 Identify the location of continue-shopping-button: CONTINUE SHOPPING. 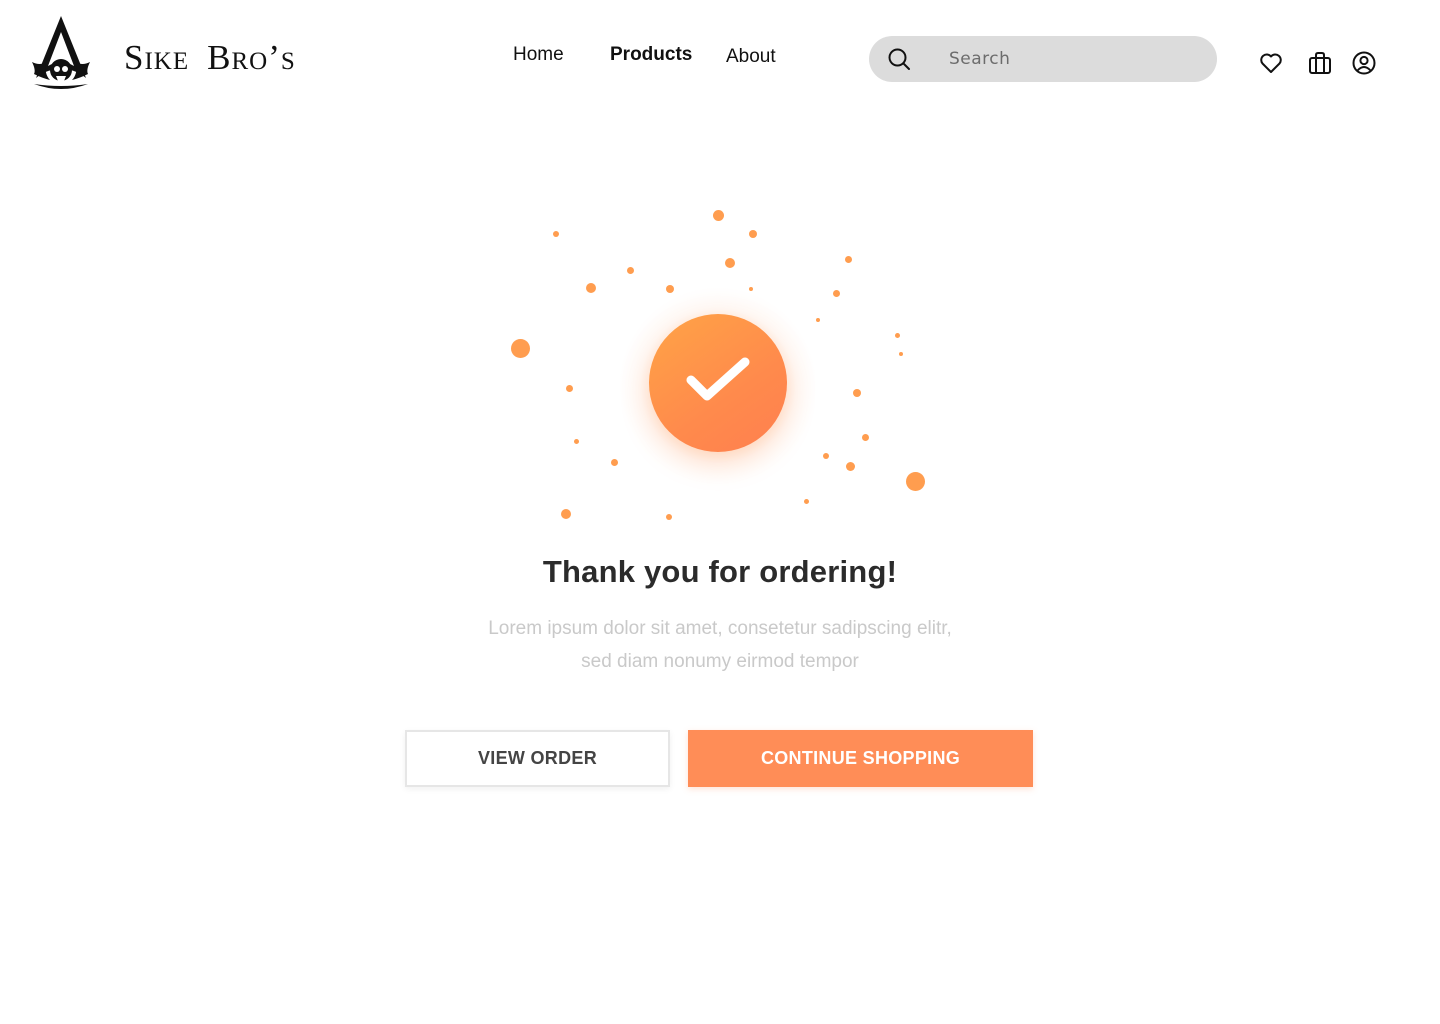
(860, 758).